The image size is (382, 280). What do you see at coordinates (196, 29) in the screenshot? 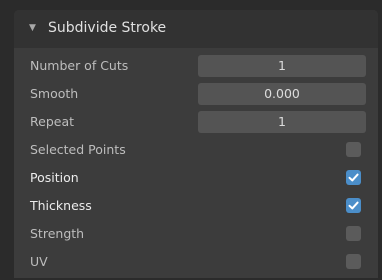
I see `panel-header: ▼ Subdivide Stroke` at bounding box center [196, 29].